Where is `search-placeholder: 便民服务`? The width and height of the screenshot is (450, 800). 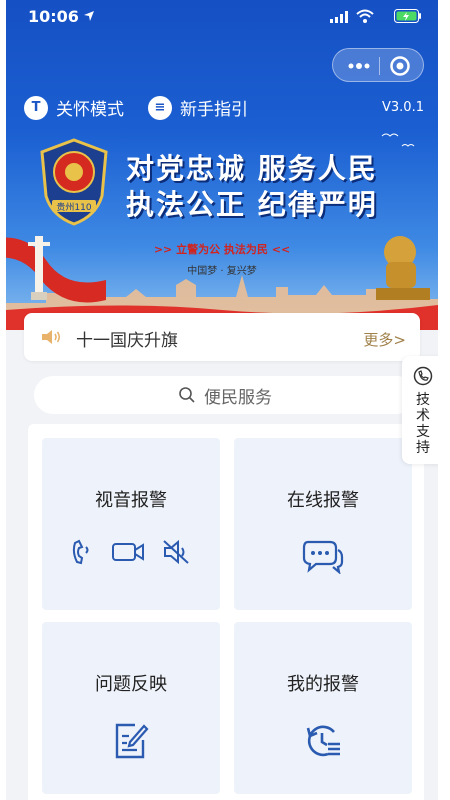 search-placeholder: 便民服务 is located at coordinates (238, 397).